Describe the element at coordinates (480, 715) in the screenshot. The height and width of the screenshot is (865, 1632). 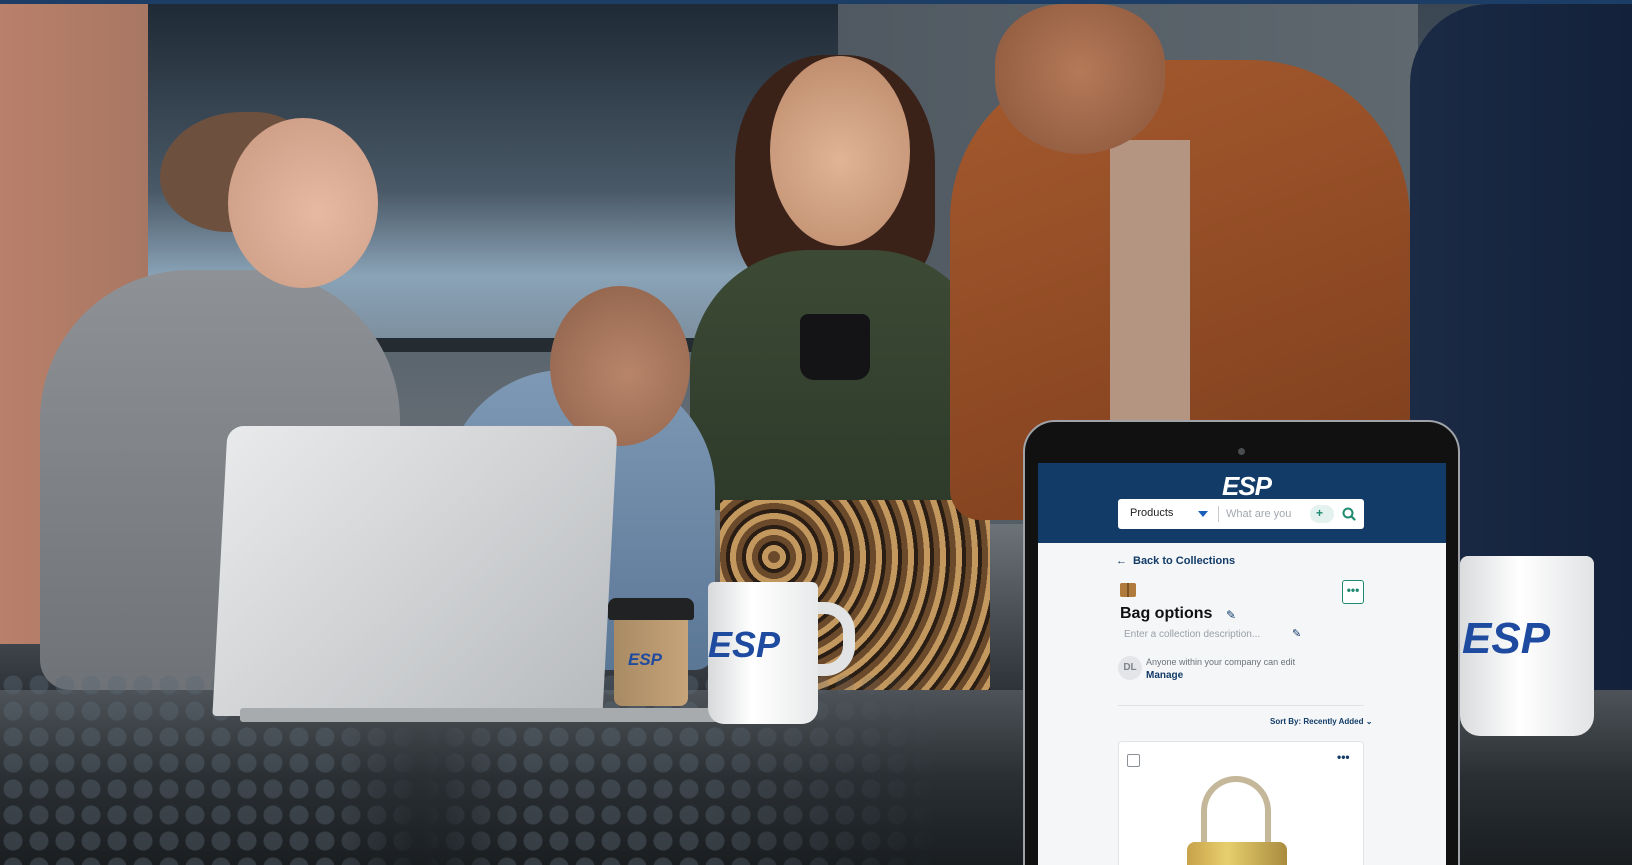
I see `laptop-base` at that location.